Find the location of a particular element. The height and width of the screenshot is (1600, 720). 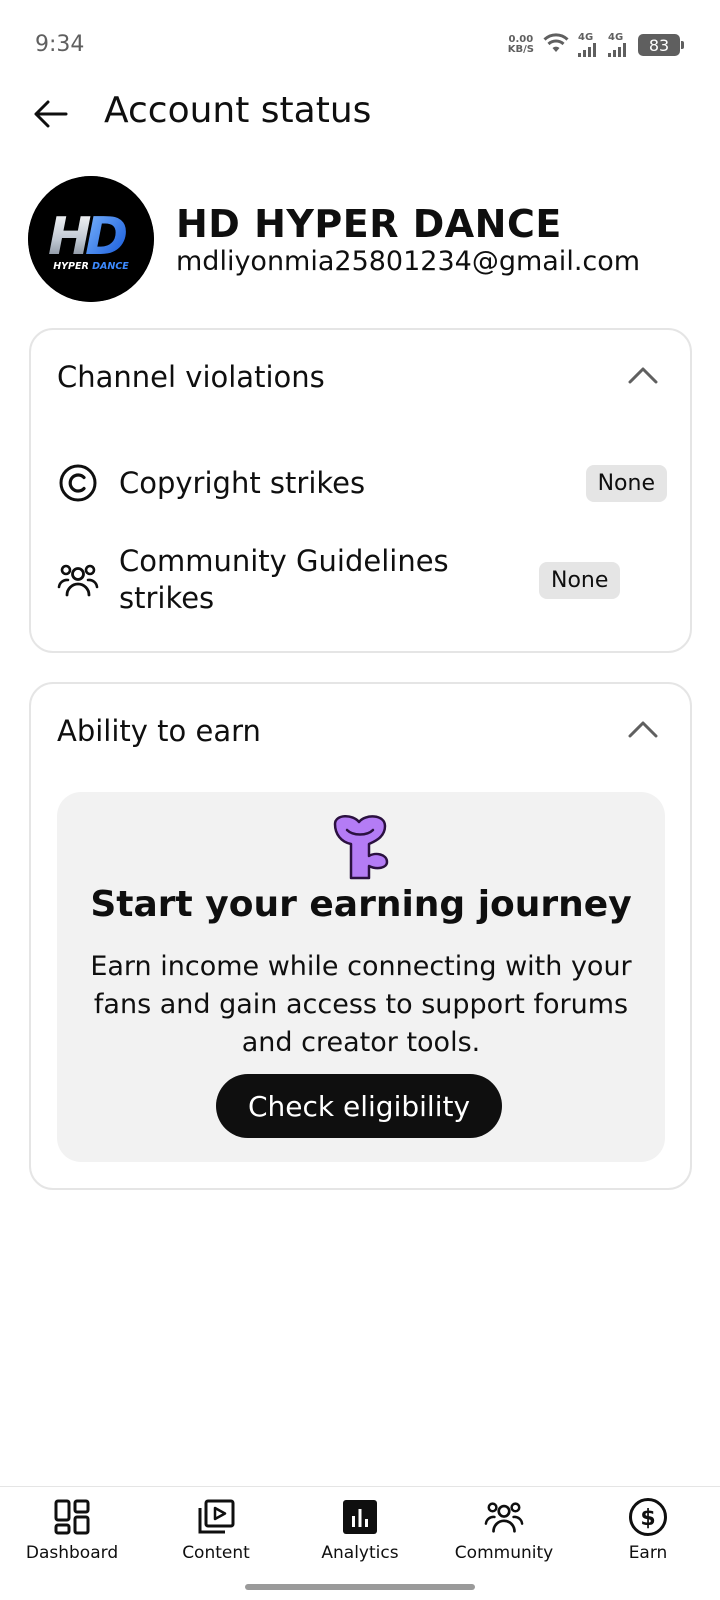

signal-1-label: 4G is located at coordinates (586, 37).